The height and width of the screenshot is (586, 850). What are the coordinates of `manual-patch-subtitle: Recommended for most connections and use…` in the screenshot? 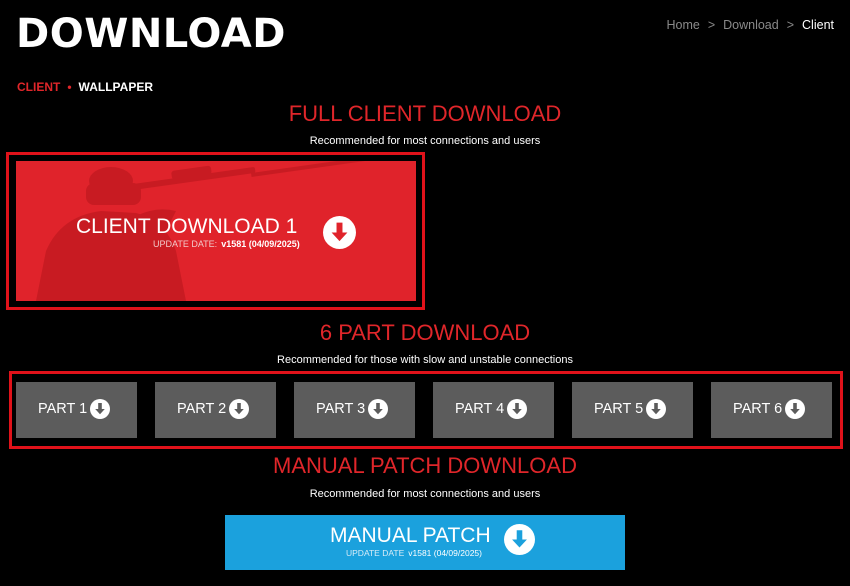 It's located at (425, 494).